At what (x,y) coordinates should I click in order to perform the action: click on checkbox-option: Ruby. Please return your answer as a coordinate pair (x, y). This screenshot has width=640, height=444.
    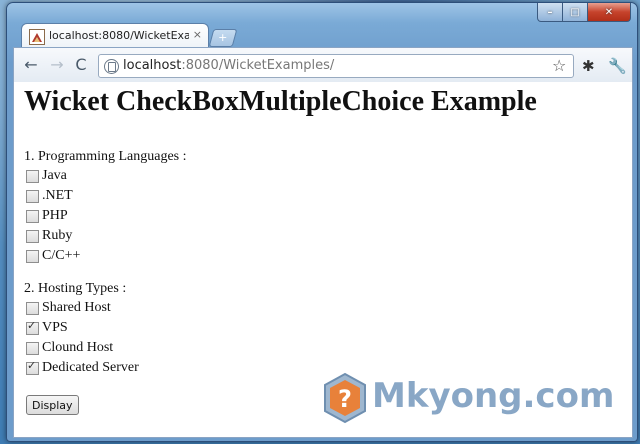
    Looking at the image, I should click on (49, 236).